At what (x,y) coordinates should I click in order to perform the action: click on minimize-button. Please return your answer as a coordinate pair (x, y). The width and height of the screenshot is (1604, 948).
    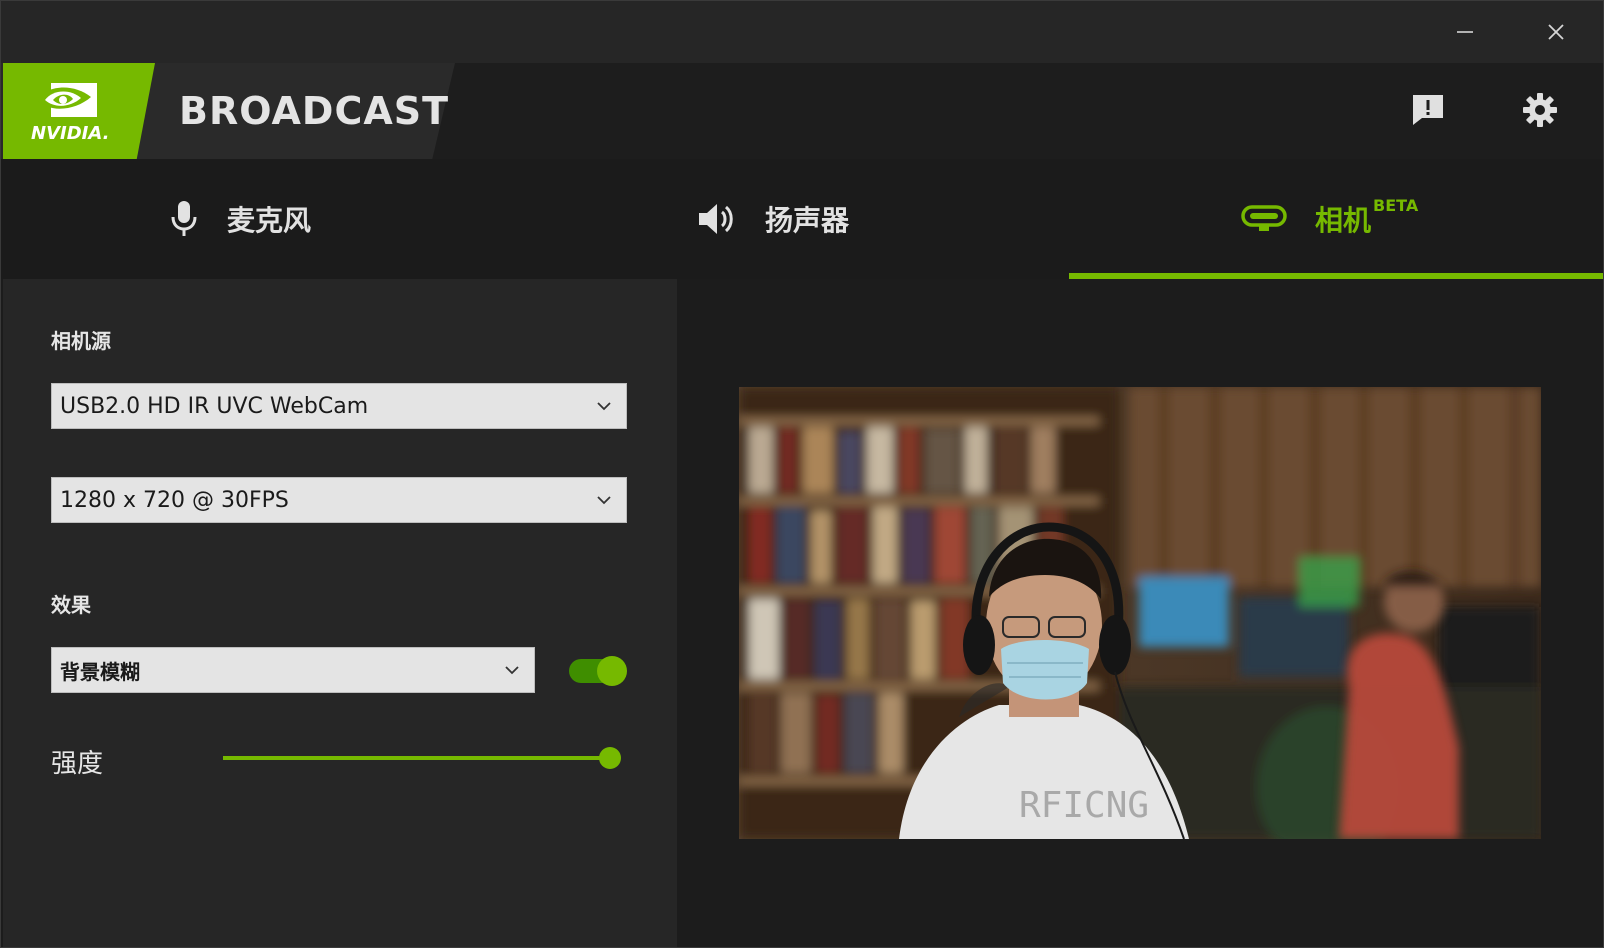
    Looking at the image, I should click on (1465, 32).